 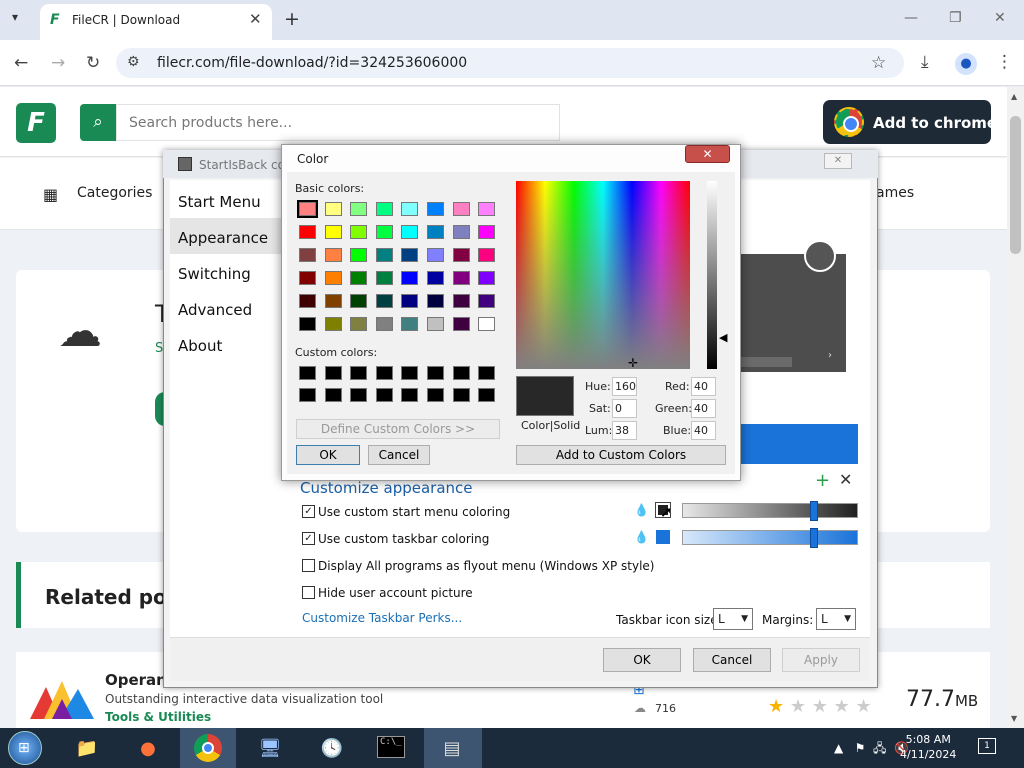 I want to click on menu-icon: ⋮, so click(x=1004, y=62).